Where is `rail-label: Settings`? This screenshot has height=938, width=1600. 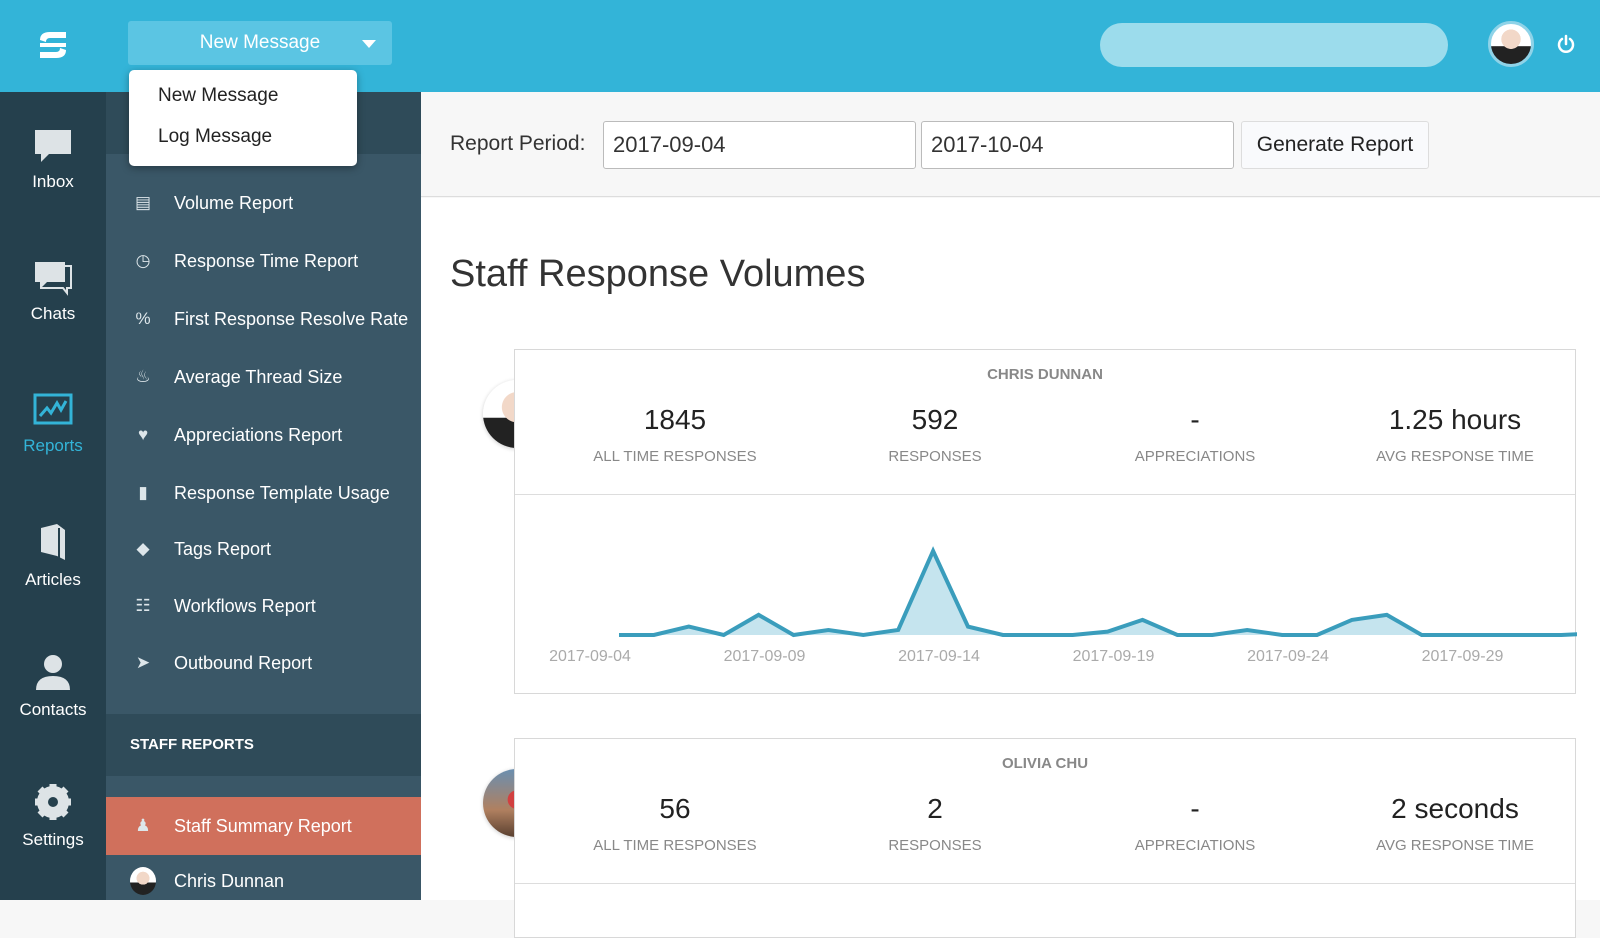
rail-label: Settings is located at coordinates (53, 839).